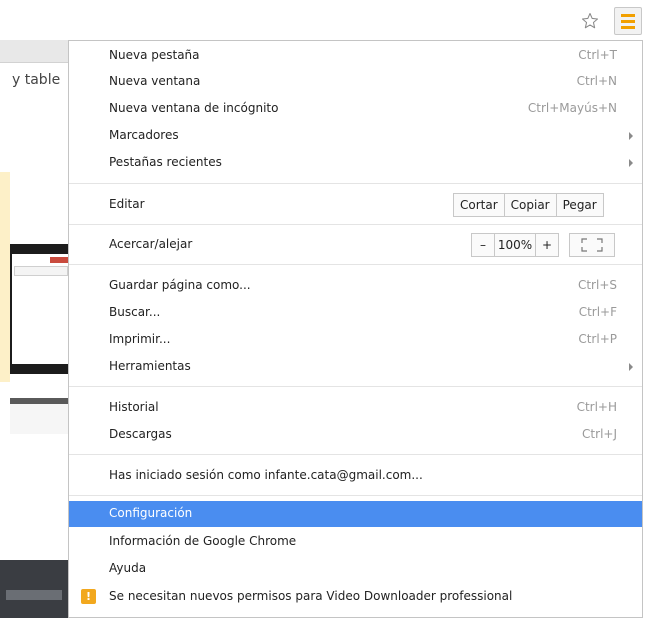  What do you see at coordinates (194, 108) in the screenshot?
I see `menu-item-label: Nueva ventana de incógnito` at bounding box center [194, 108].